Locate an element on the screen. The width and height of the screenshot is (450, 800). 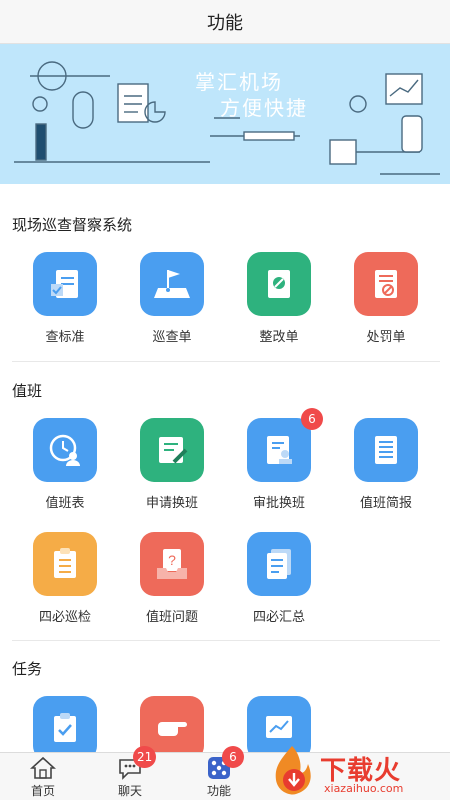
top-bar: 功能 is located at coordinates (225, 22).